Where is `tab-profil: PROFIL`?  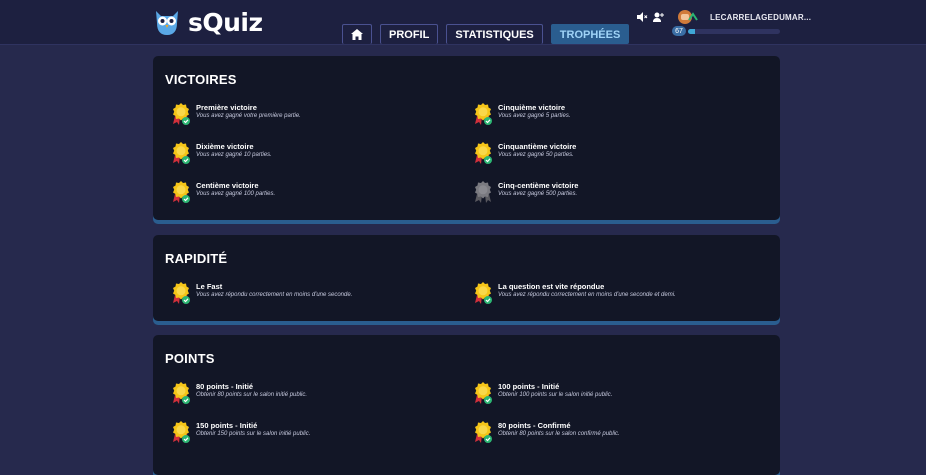 tab-profil: PROFIL is located at coordinates (409, 34).